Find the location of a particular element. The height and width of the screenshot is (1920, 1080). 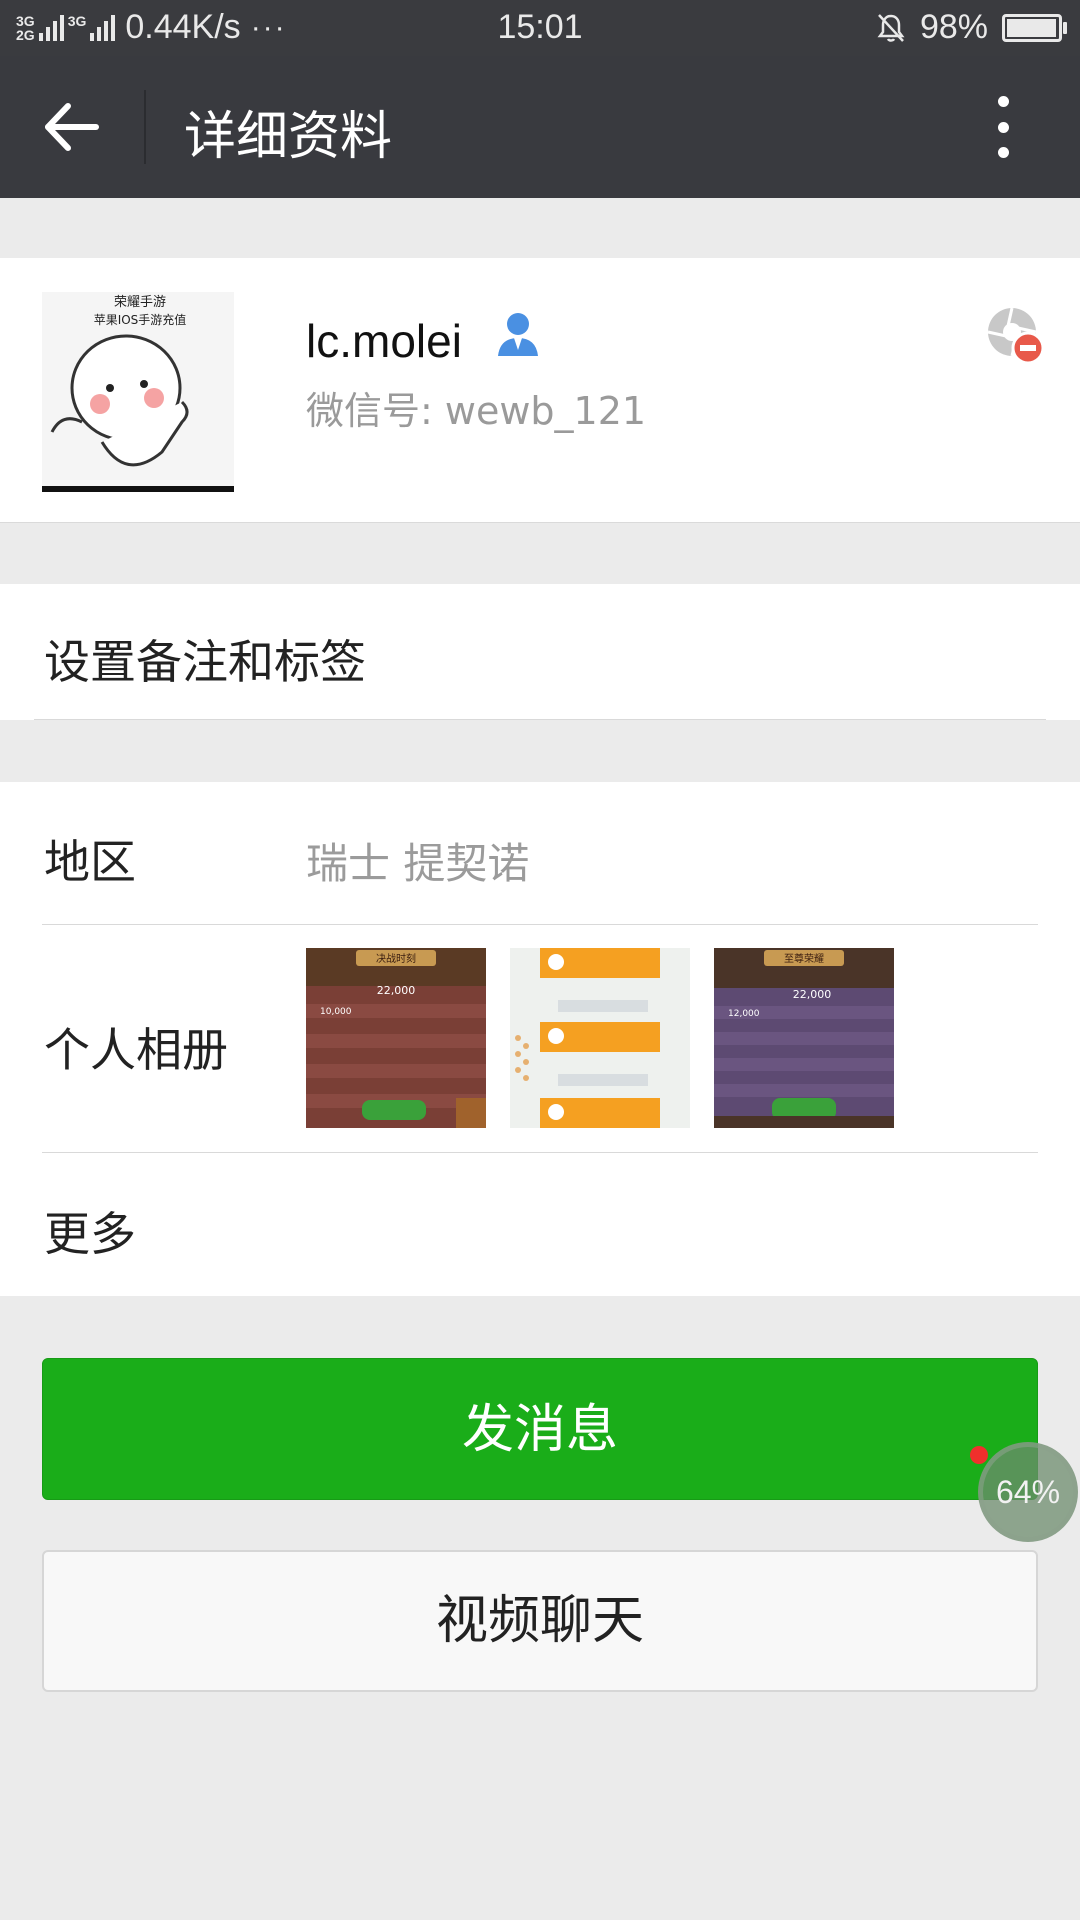

profile-card: 荣耀手游 苹果IOS手游充值 lc.molei 微信号: wewb_121 is located at coordinates (540, 390).